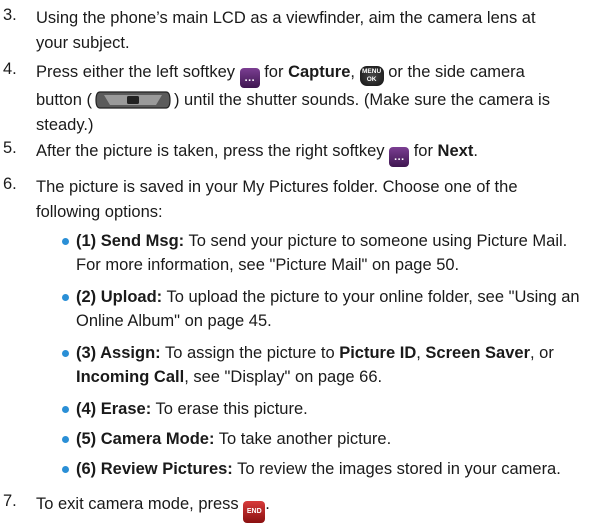 This screenshot has width=597, height=527. What do you see at coordinates (137, 504) in the screenshot?
I see `step-text: To exit camera mode, press` at bounding box center [137, 504].